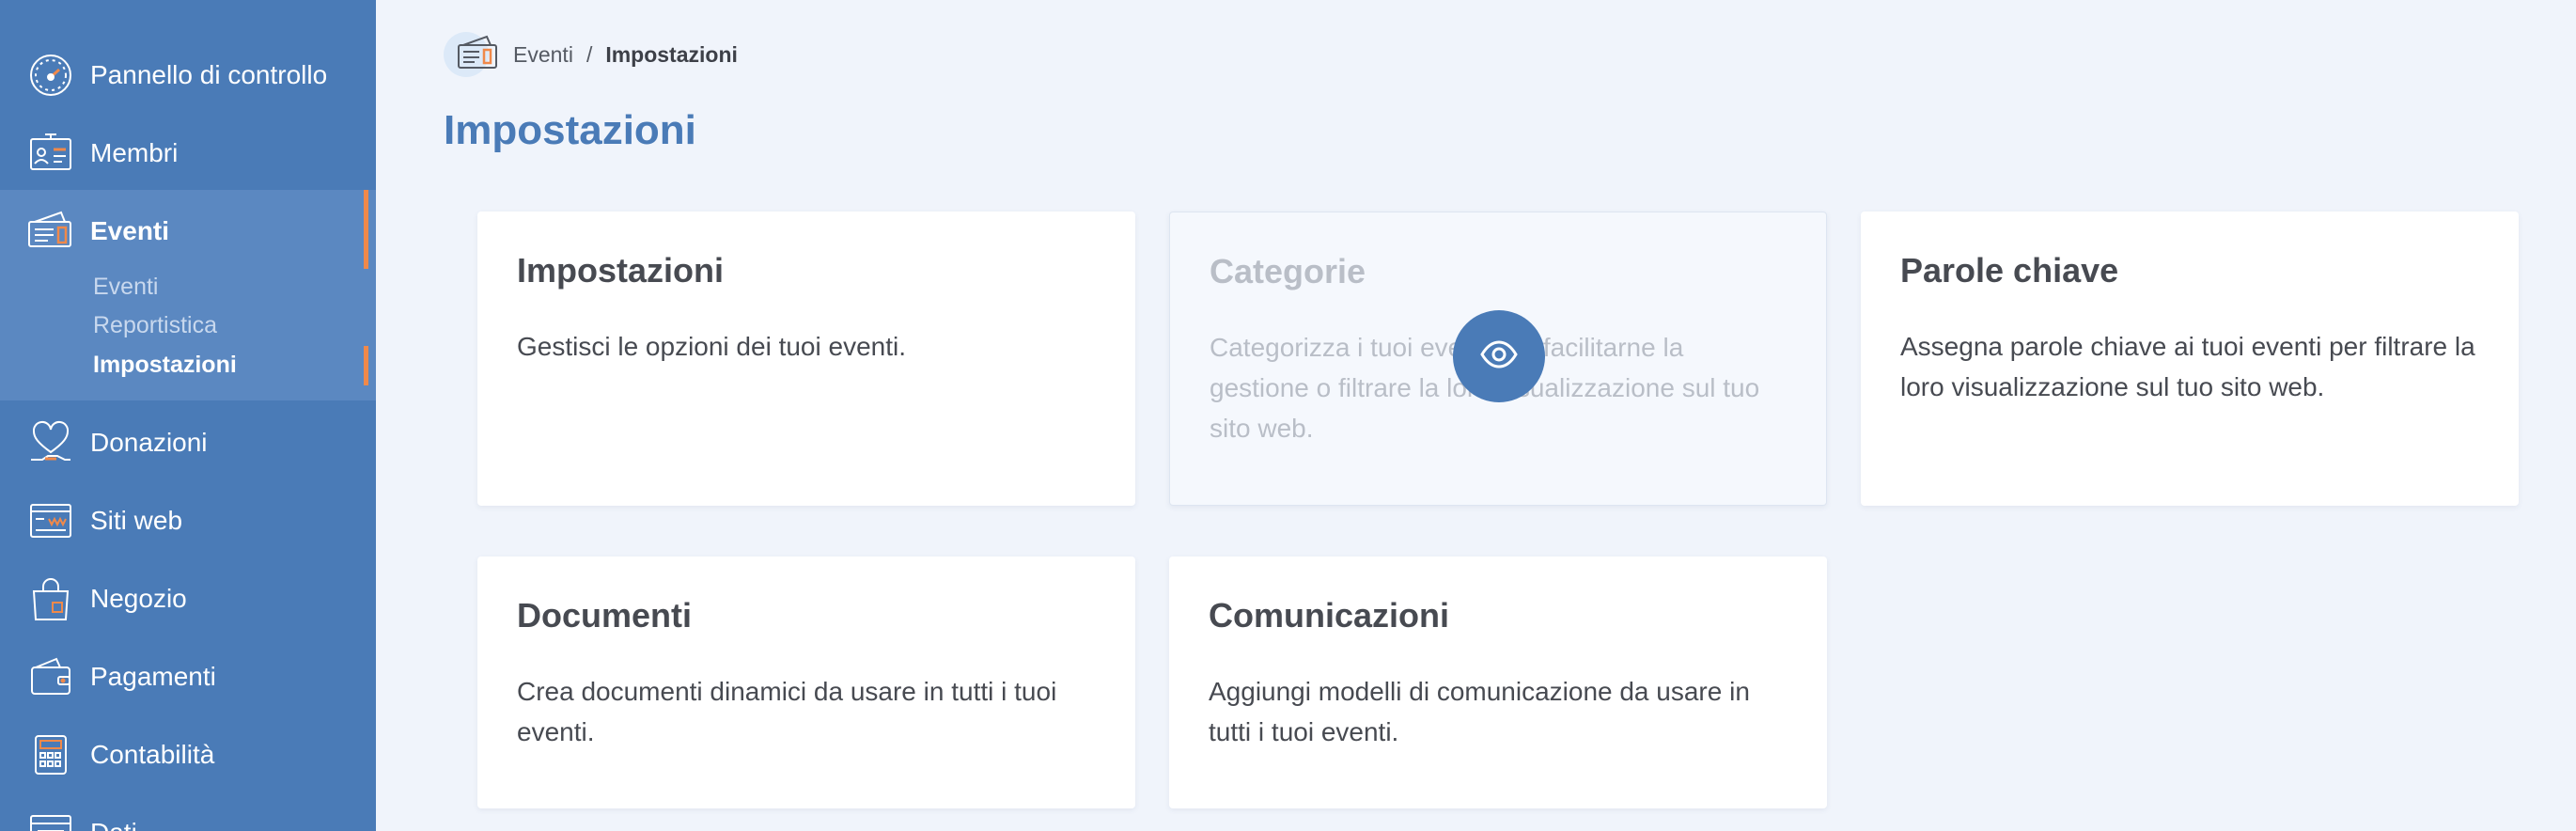 The height and width of the screenshot is (831, 2576). What do you see at coordinates (209, 74) in the screenshot?
I see `sidebar-item-label: Pannello di controllo` at bounding box center [209, 74].